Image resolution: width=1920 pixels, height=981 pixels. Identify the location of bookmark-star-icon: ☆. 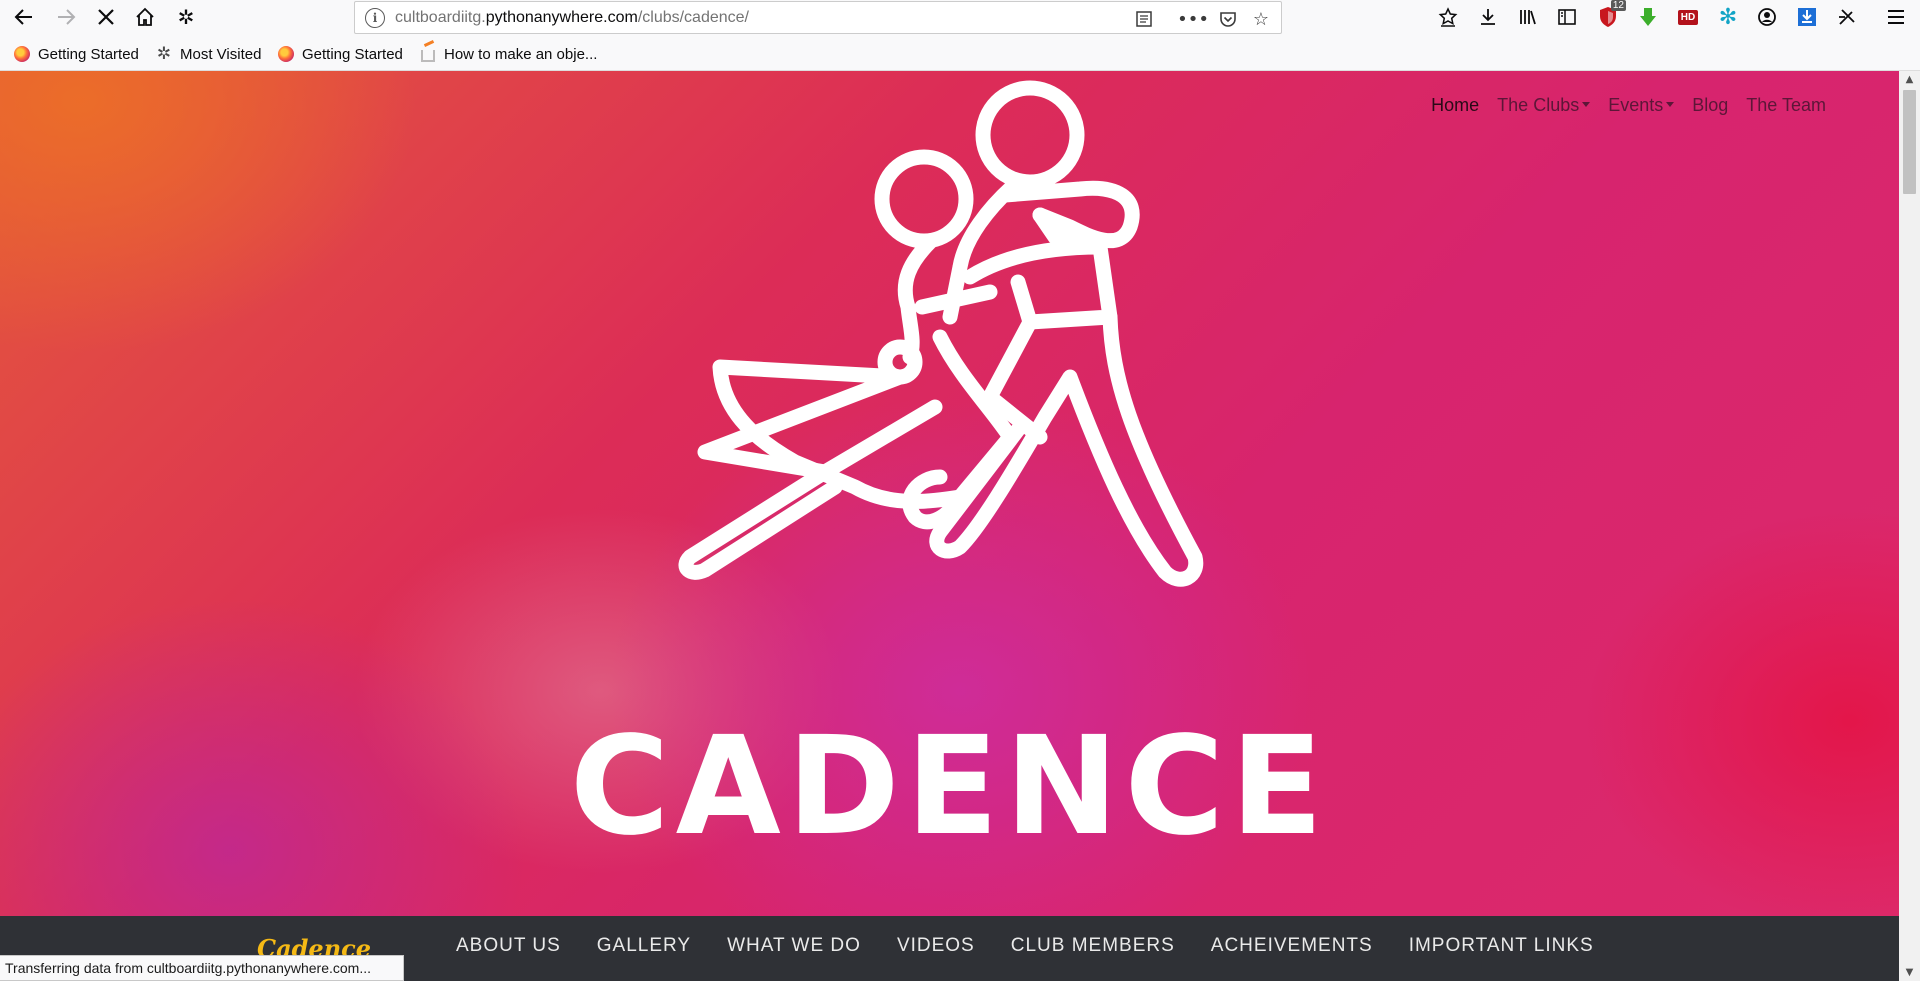
(1261, 19).